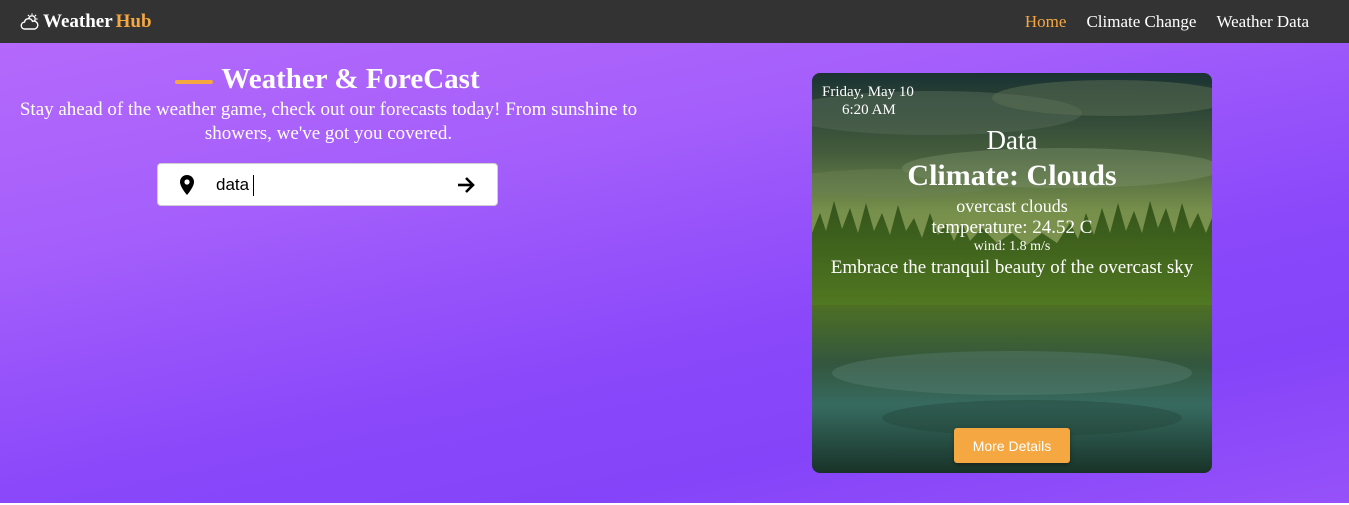  I want to click on card-time: 6:20 AM, so click(869, 110).